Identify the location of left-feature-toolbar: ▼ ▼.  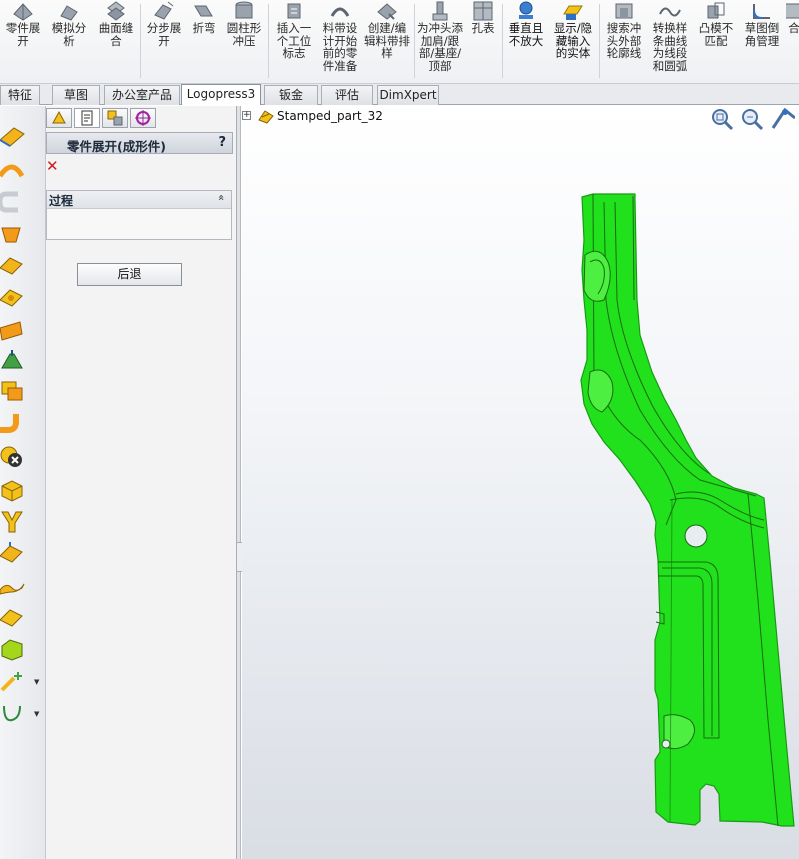
(23, 482).